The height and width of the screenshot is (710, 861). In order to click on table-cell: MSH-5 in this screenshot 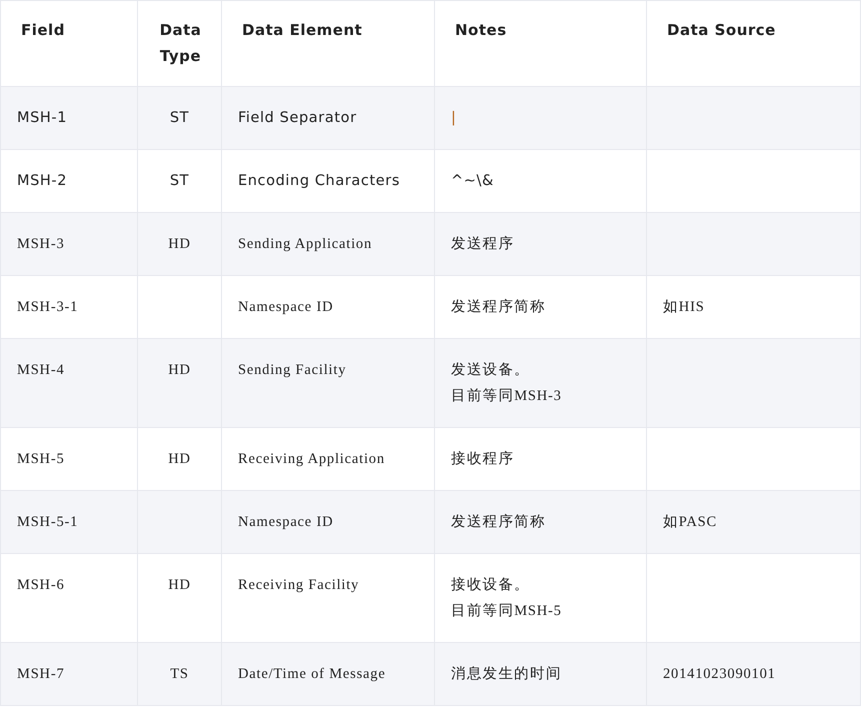, I will do `click(41, 459)`.